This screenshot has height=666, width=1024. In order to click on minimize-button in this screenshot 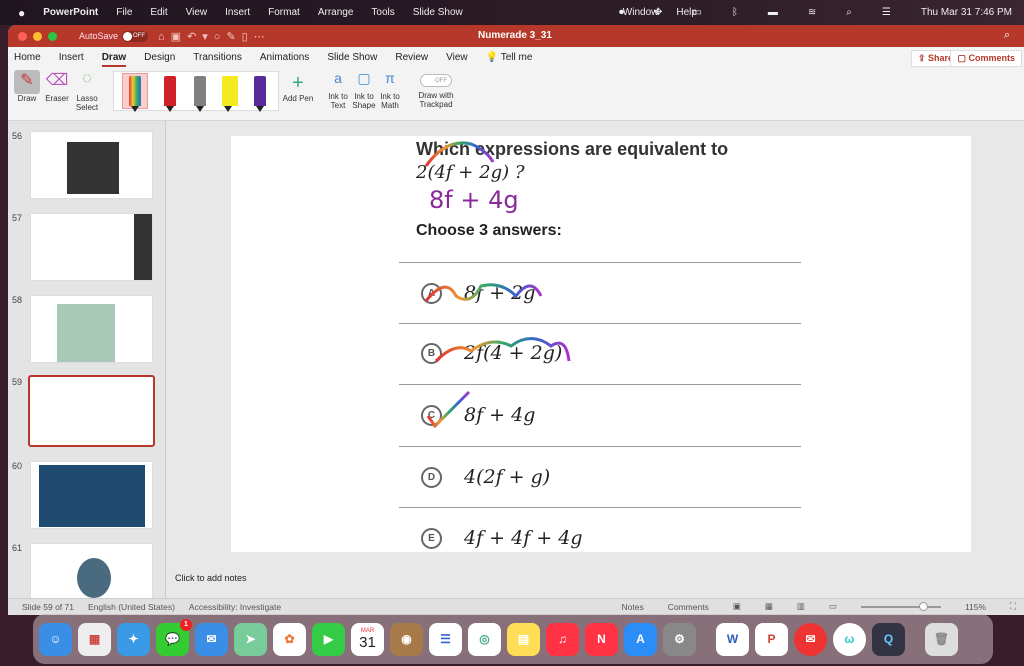, I will do `click(37, 36)`.